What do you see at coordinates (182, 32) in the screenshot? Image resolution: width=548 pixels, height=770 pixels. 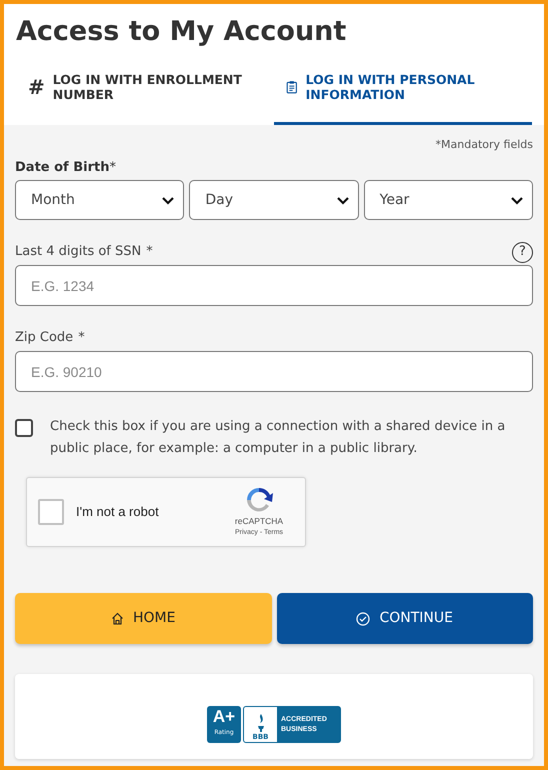 I see `page-title: Access to My Account` at bounding box center [182, 32].